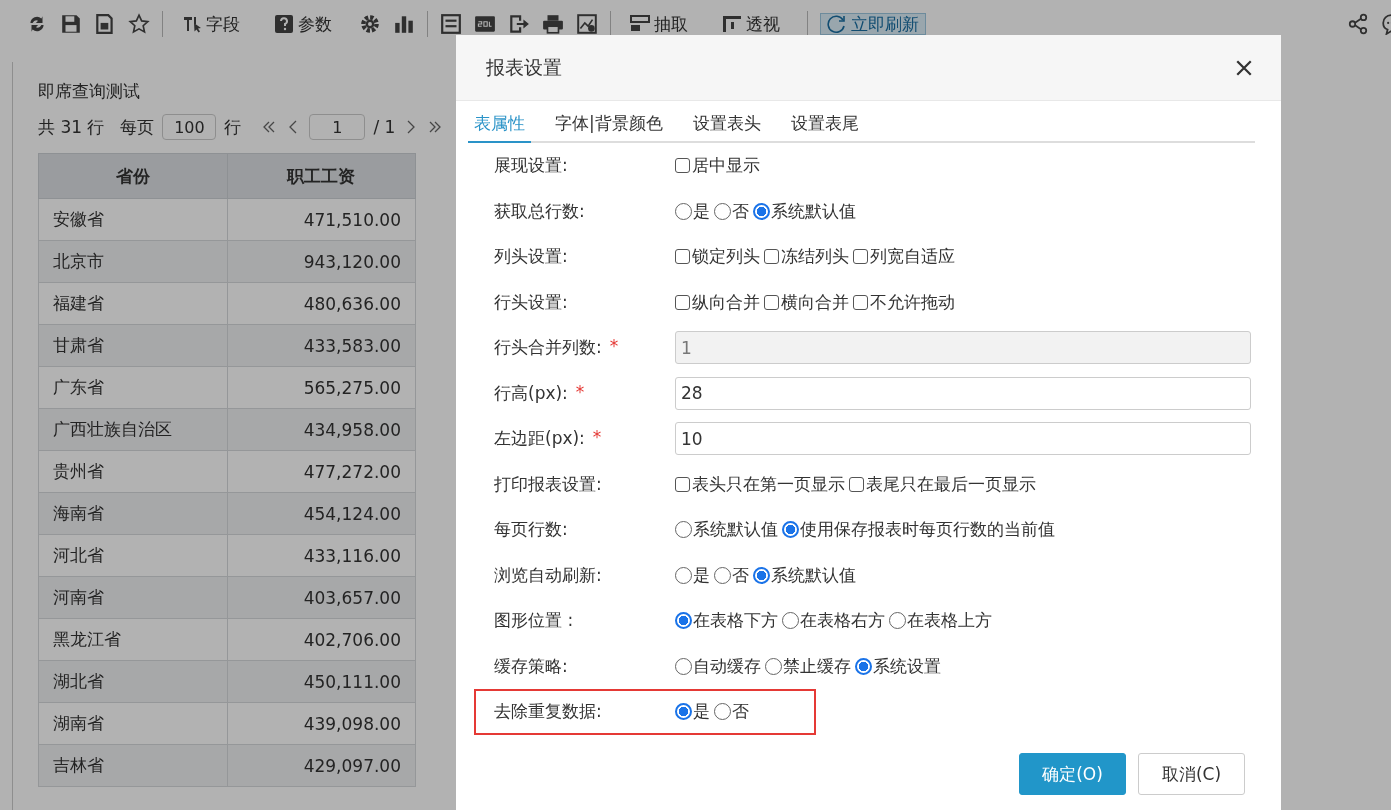  I want to click on table-cell: 402,706.00, so click(321, 639).